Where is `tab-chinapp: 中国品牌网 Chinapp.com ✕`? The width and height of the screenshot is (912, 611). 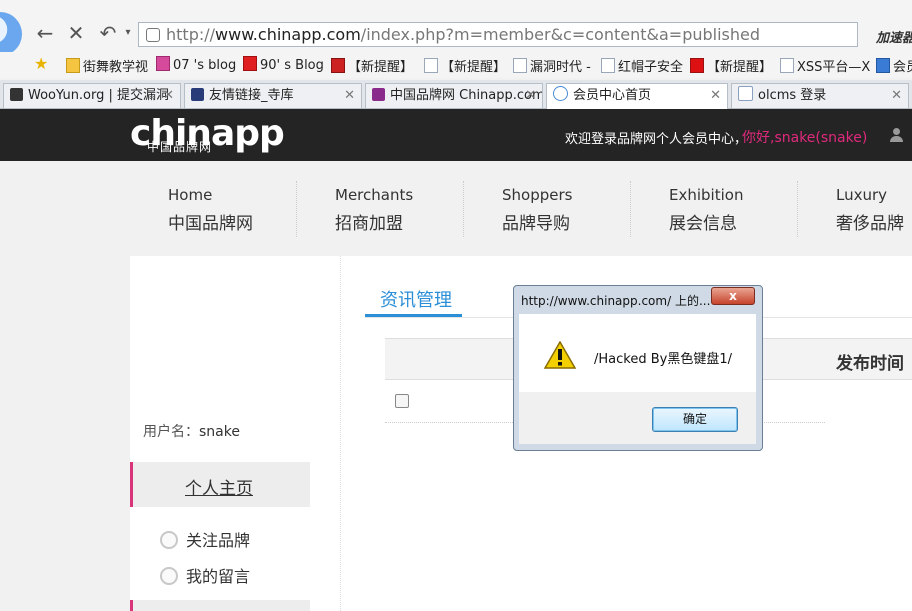
tab-chinapp: 中国品牌网 Chinapp.com ✕ is located at coordinates (454, 95).